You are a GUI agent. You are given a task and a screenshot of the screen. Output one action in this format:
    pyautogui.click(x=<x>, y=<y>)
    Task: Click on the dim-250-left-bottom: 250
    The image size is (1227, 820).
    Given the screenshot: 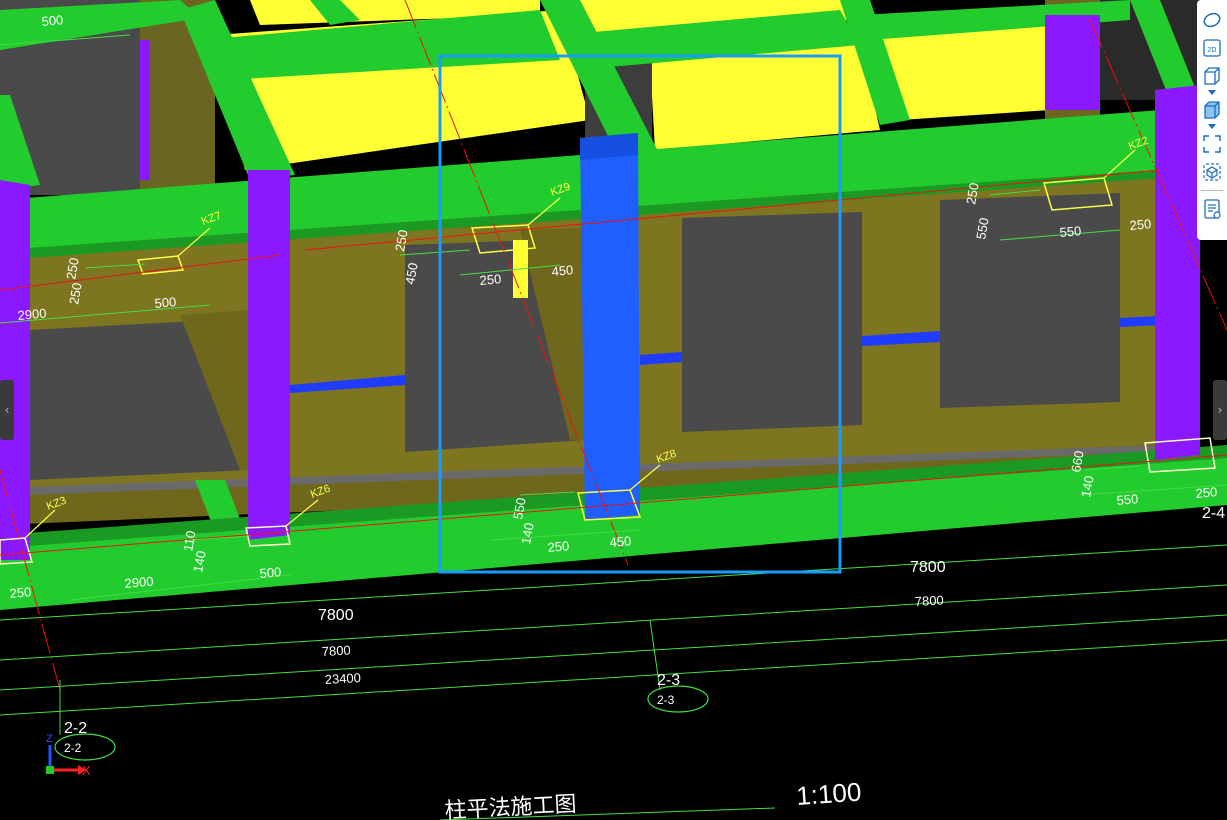 What is the action you would take?
    pyautogui.click(x=20, y=592)
    